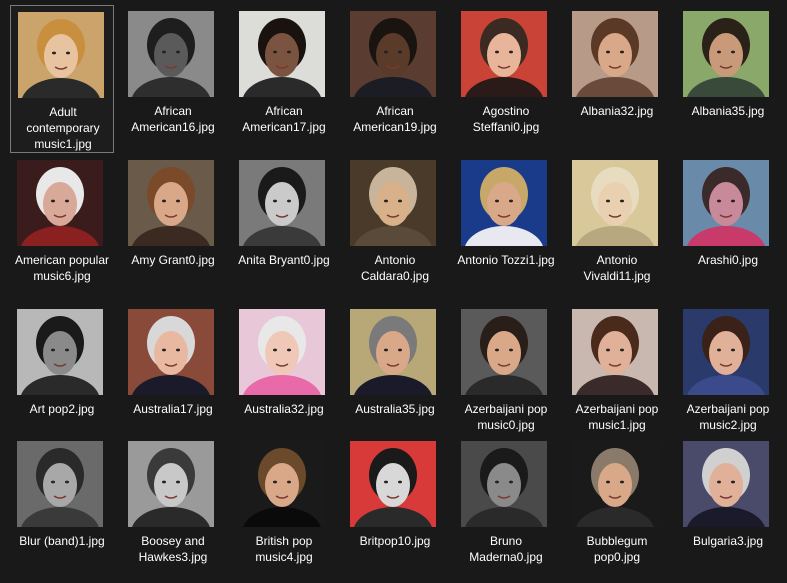  Describe the element at coordinates (395, 409) in the screenshot. I see `file-name-label: Australia35.jpg` at that location.